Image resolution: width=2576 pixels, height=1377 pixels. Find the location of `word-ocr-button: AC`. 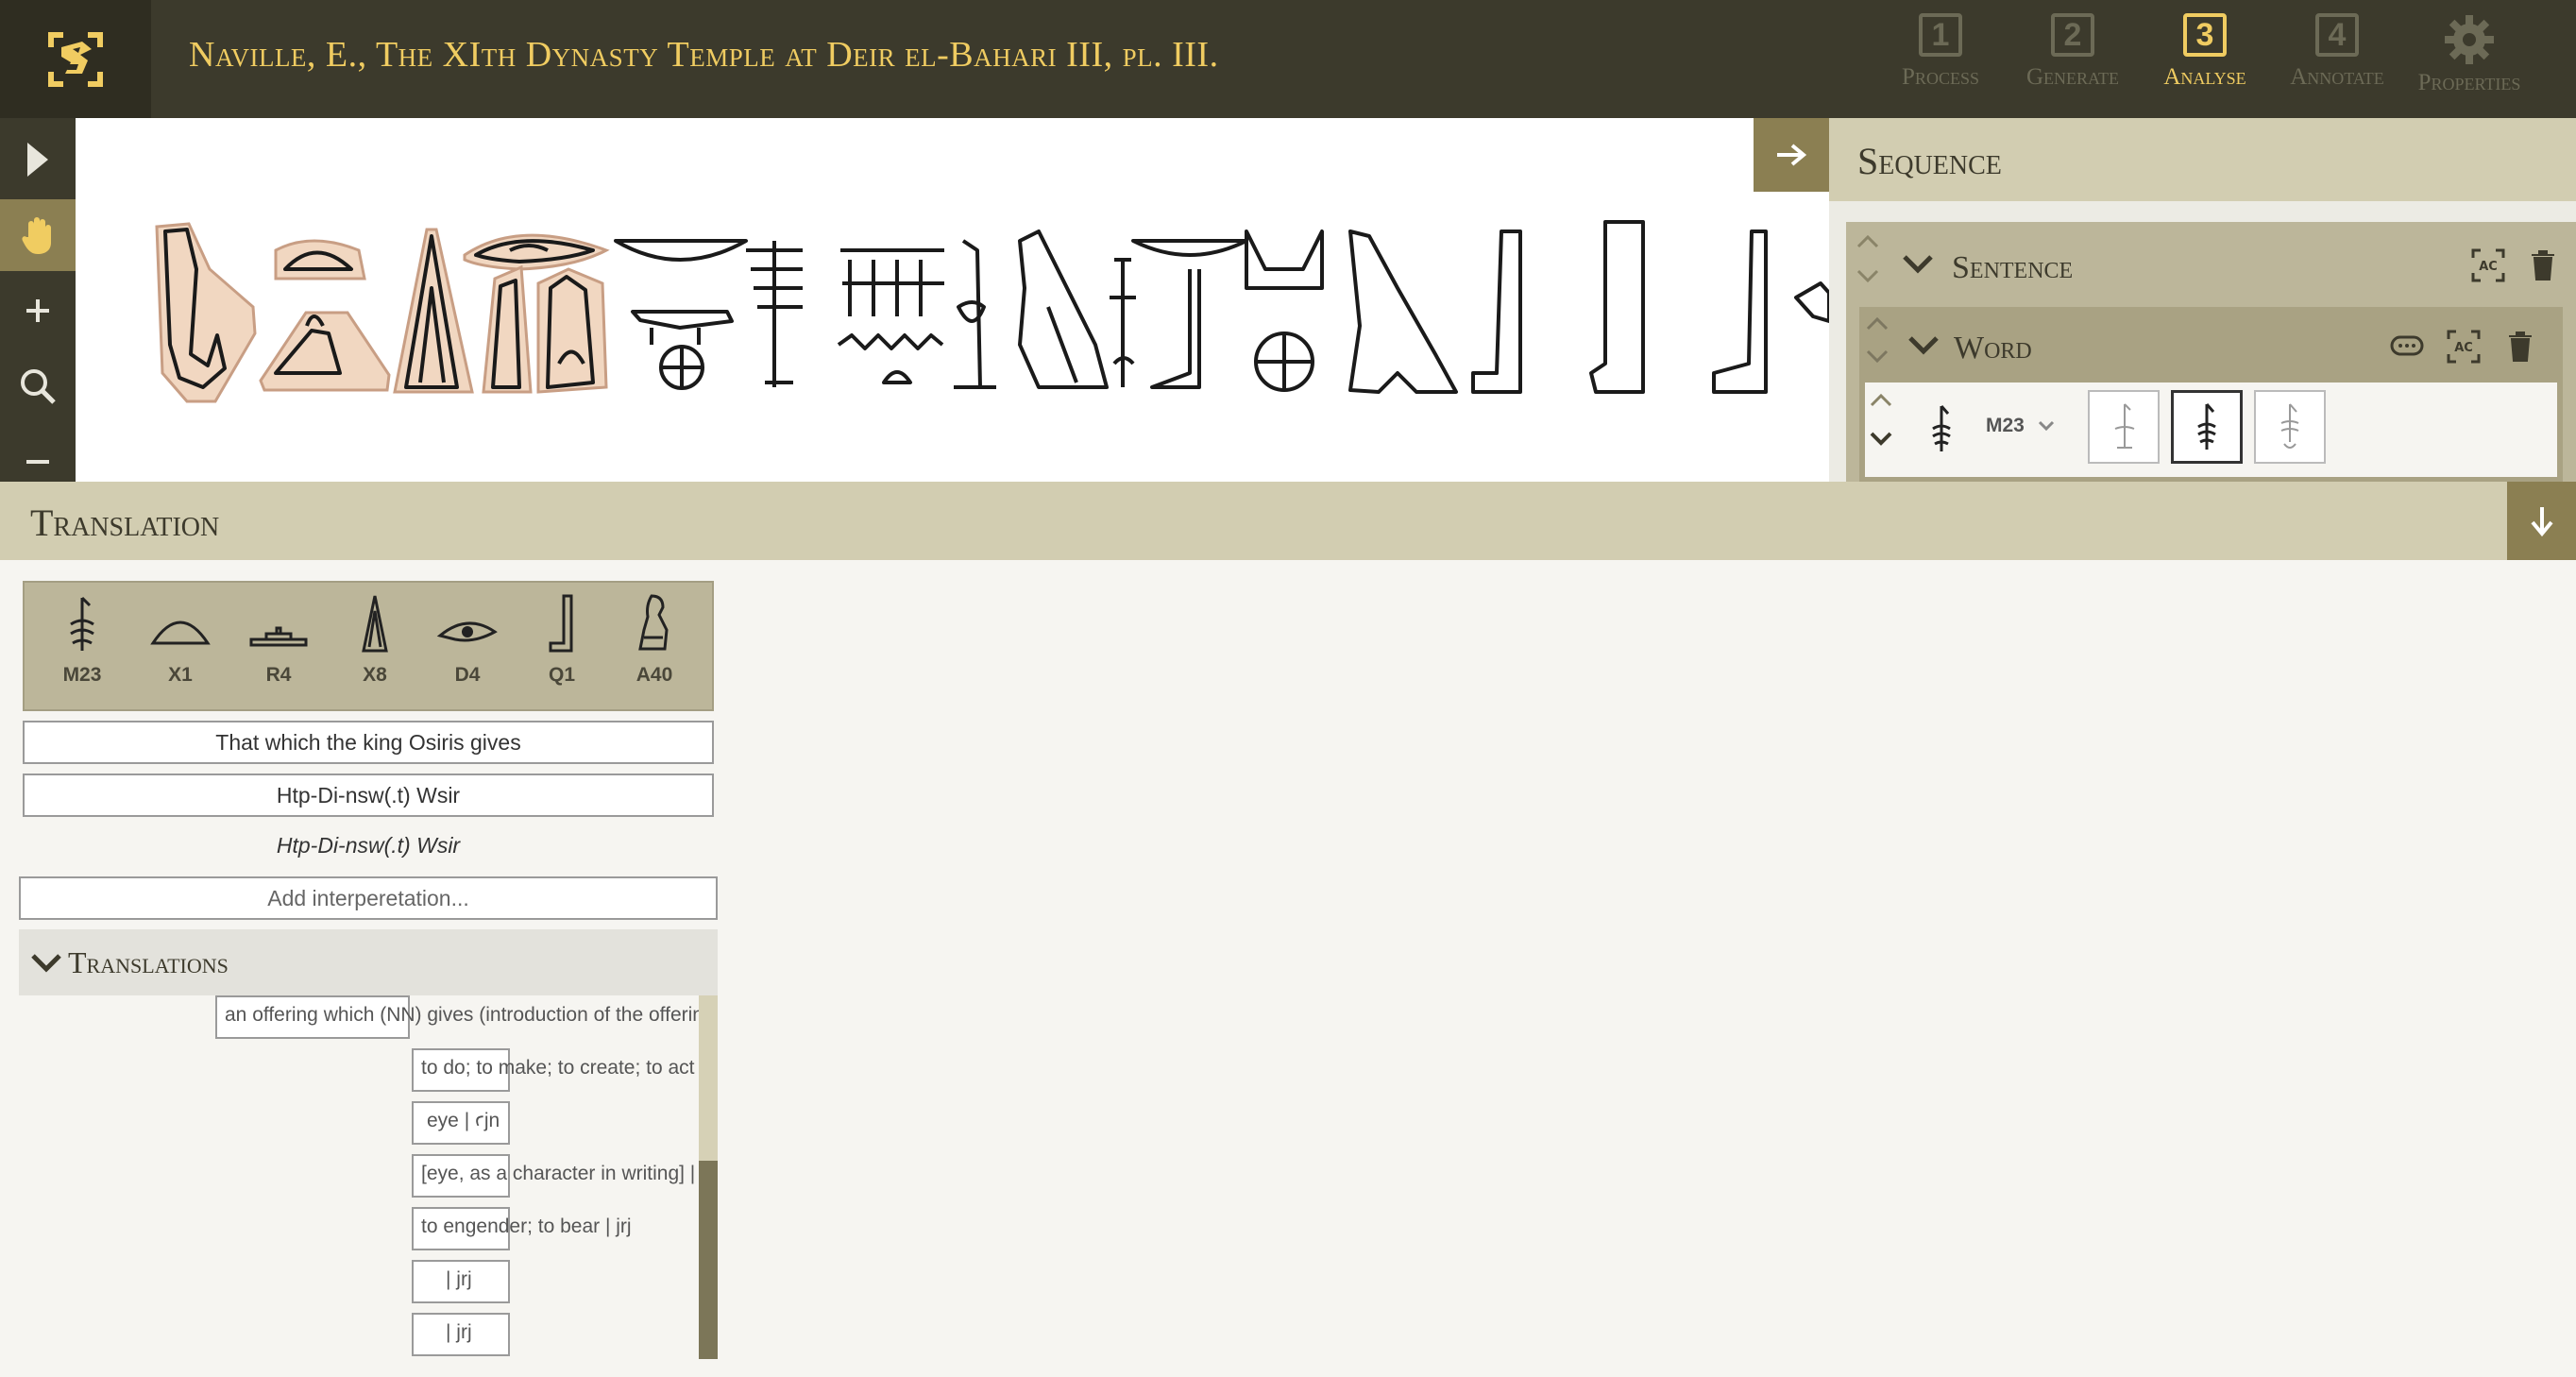

word-ocr-button: AC is located at coordinates (2464, 347).